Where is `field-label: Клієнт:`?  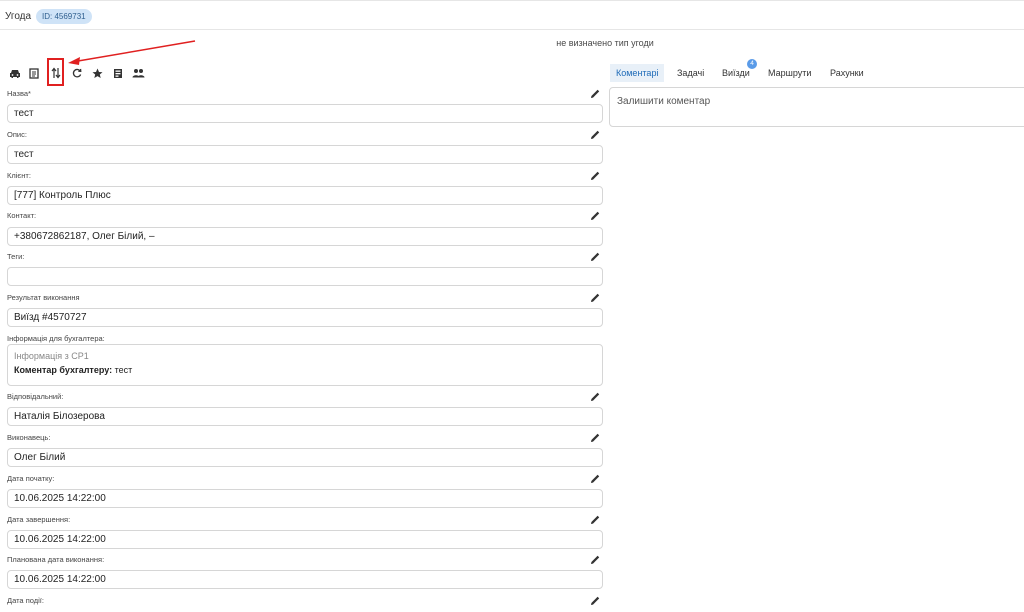 field-label: Клієнт: is located at coordinates (19, 175).